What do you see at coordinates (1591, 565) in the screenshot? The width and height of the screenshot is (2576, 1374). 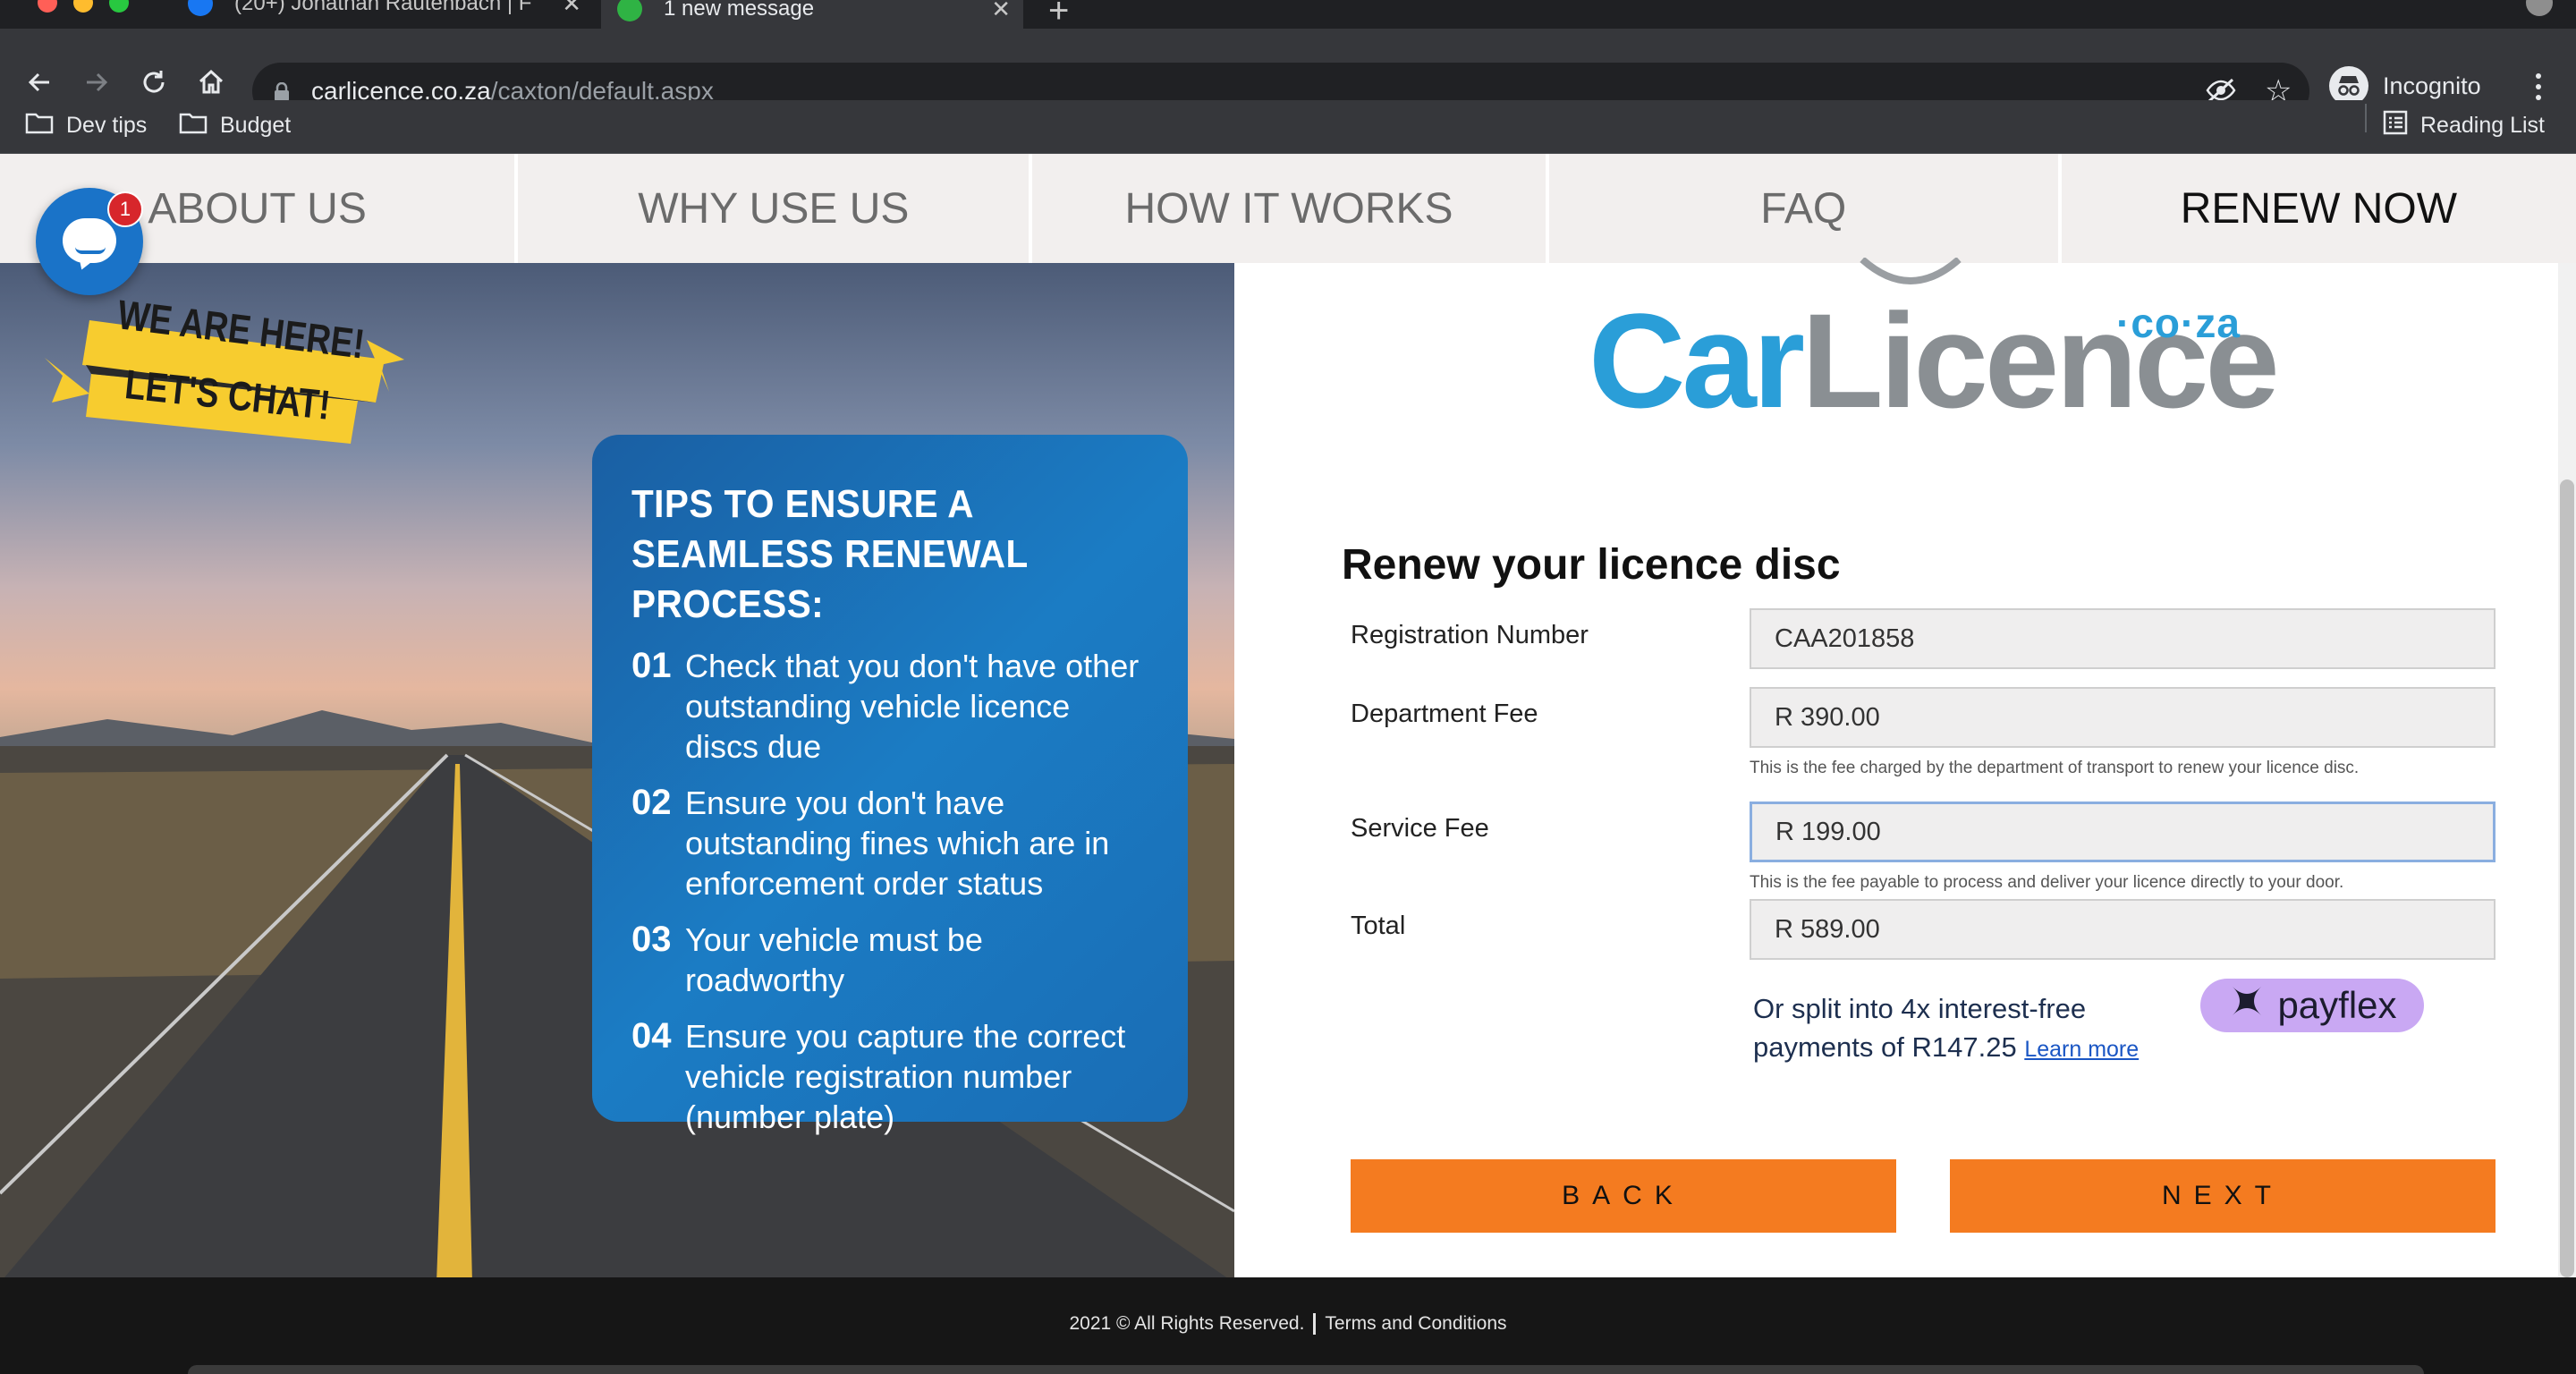 I see `form-title: Renew your licence disc` at bounding box center [1591, 565].